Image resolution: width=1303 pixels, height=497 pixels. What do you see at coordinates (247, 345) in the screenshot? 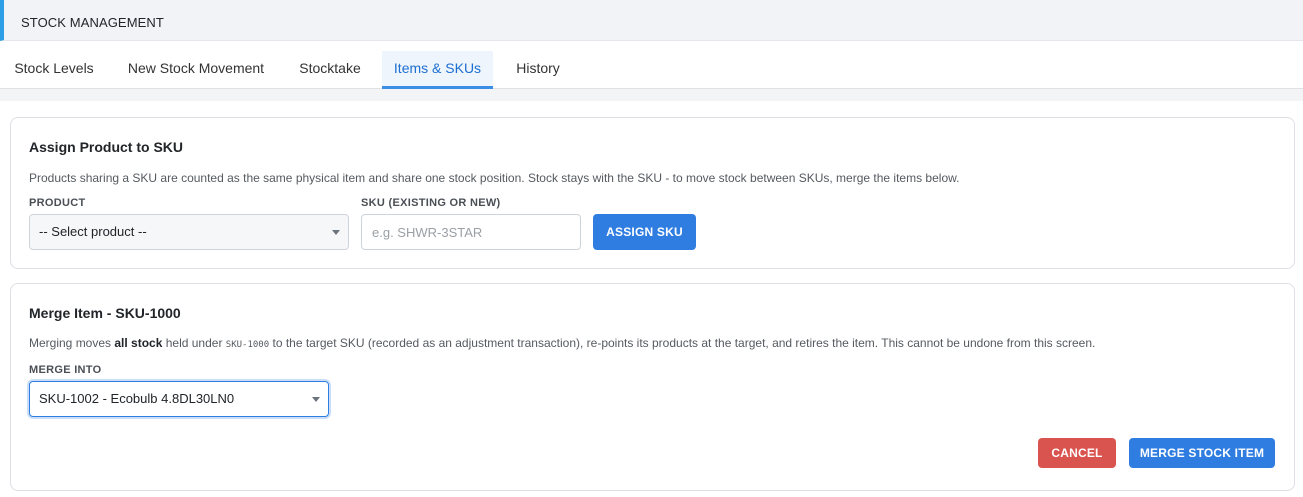
I see `merge-source-sku: SKU-1000` at bounding box center [247, 345].